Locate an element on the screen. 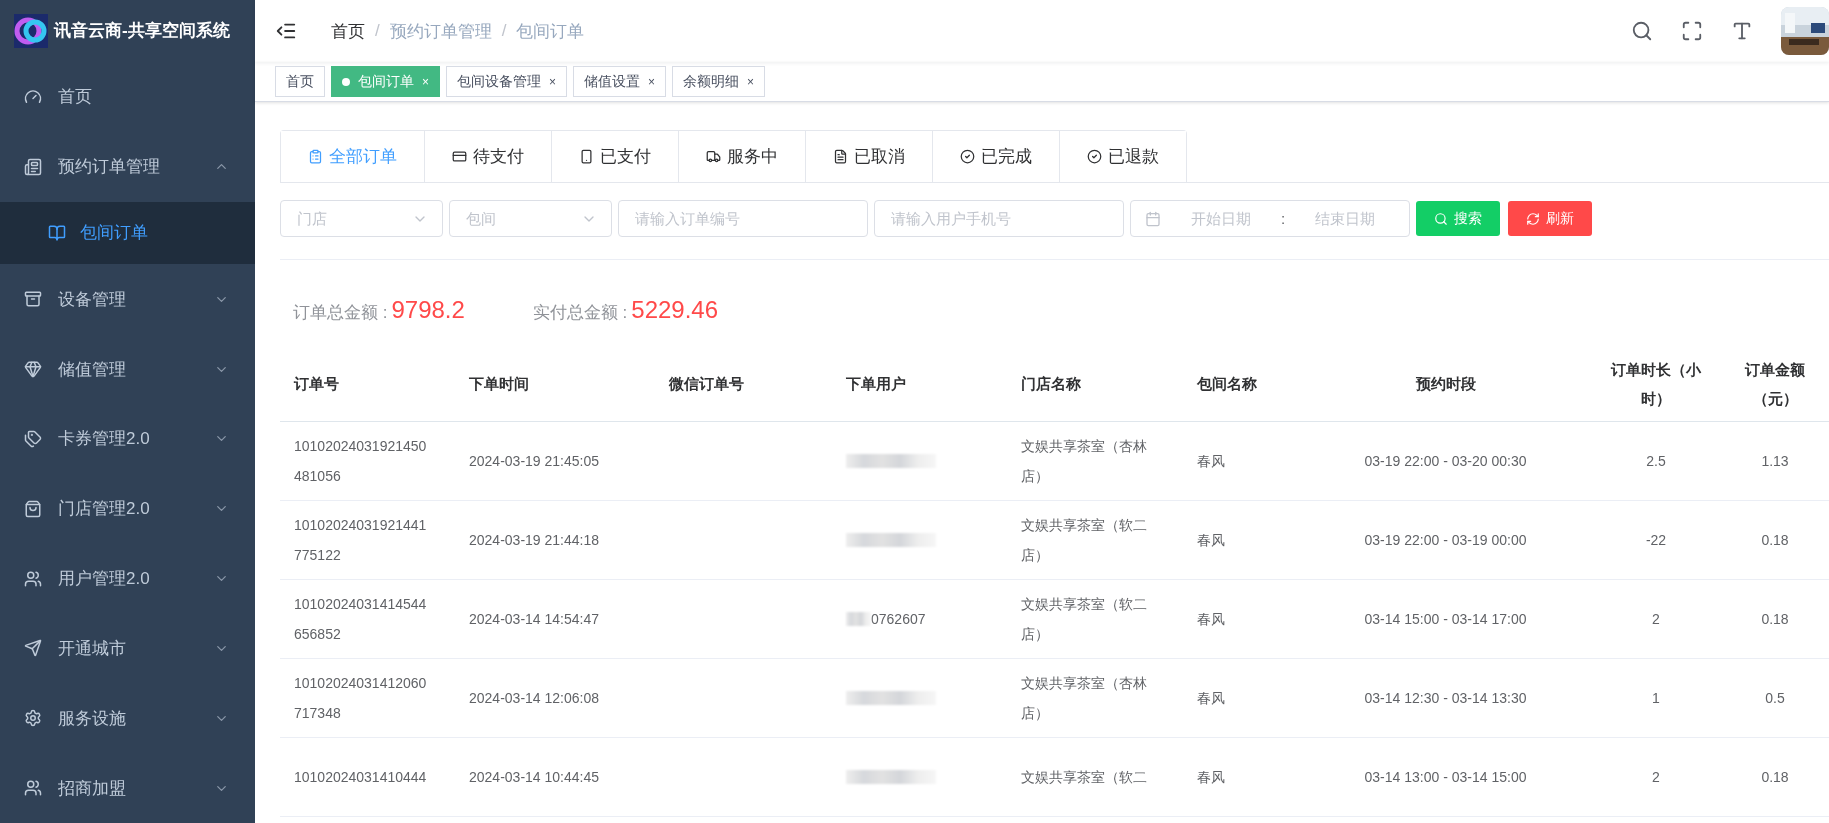 The height and width of the screenshot is (823, 1829). clipboard-icon is located at coordinates (315, 156).